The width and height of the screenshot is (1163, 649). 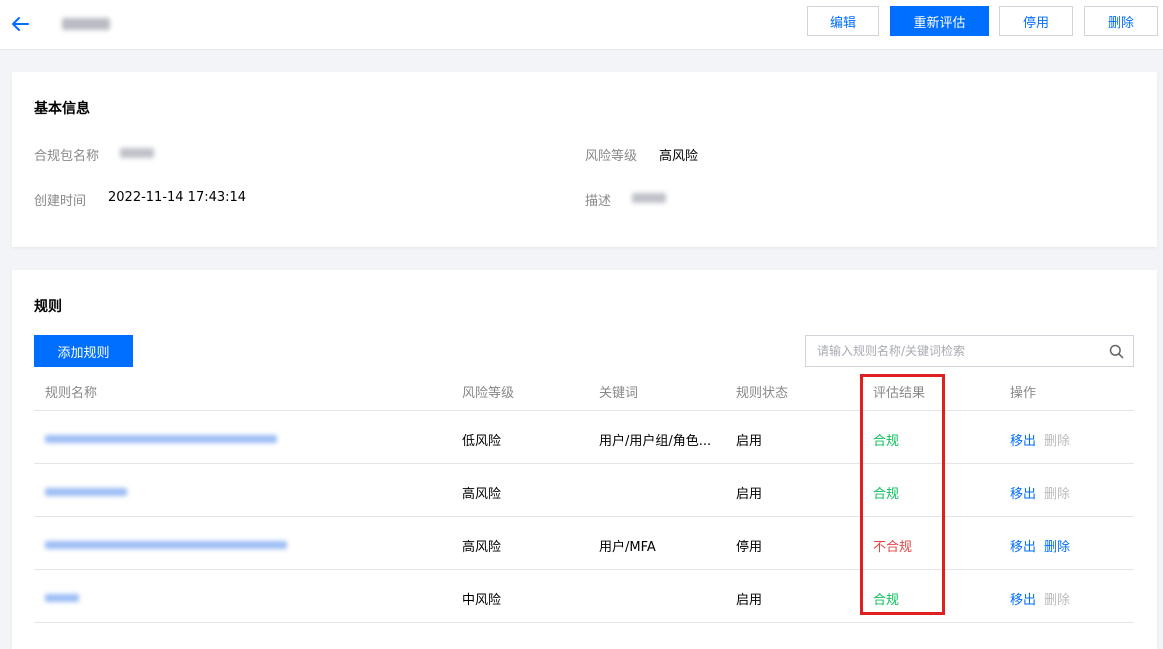 What do you see at coordinates (584, 437) in the screenshot?
I see `table-row: 低风险 用户/用户组/角色... 启用 合规 移出 删除` at bounding box center [584, 437].